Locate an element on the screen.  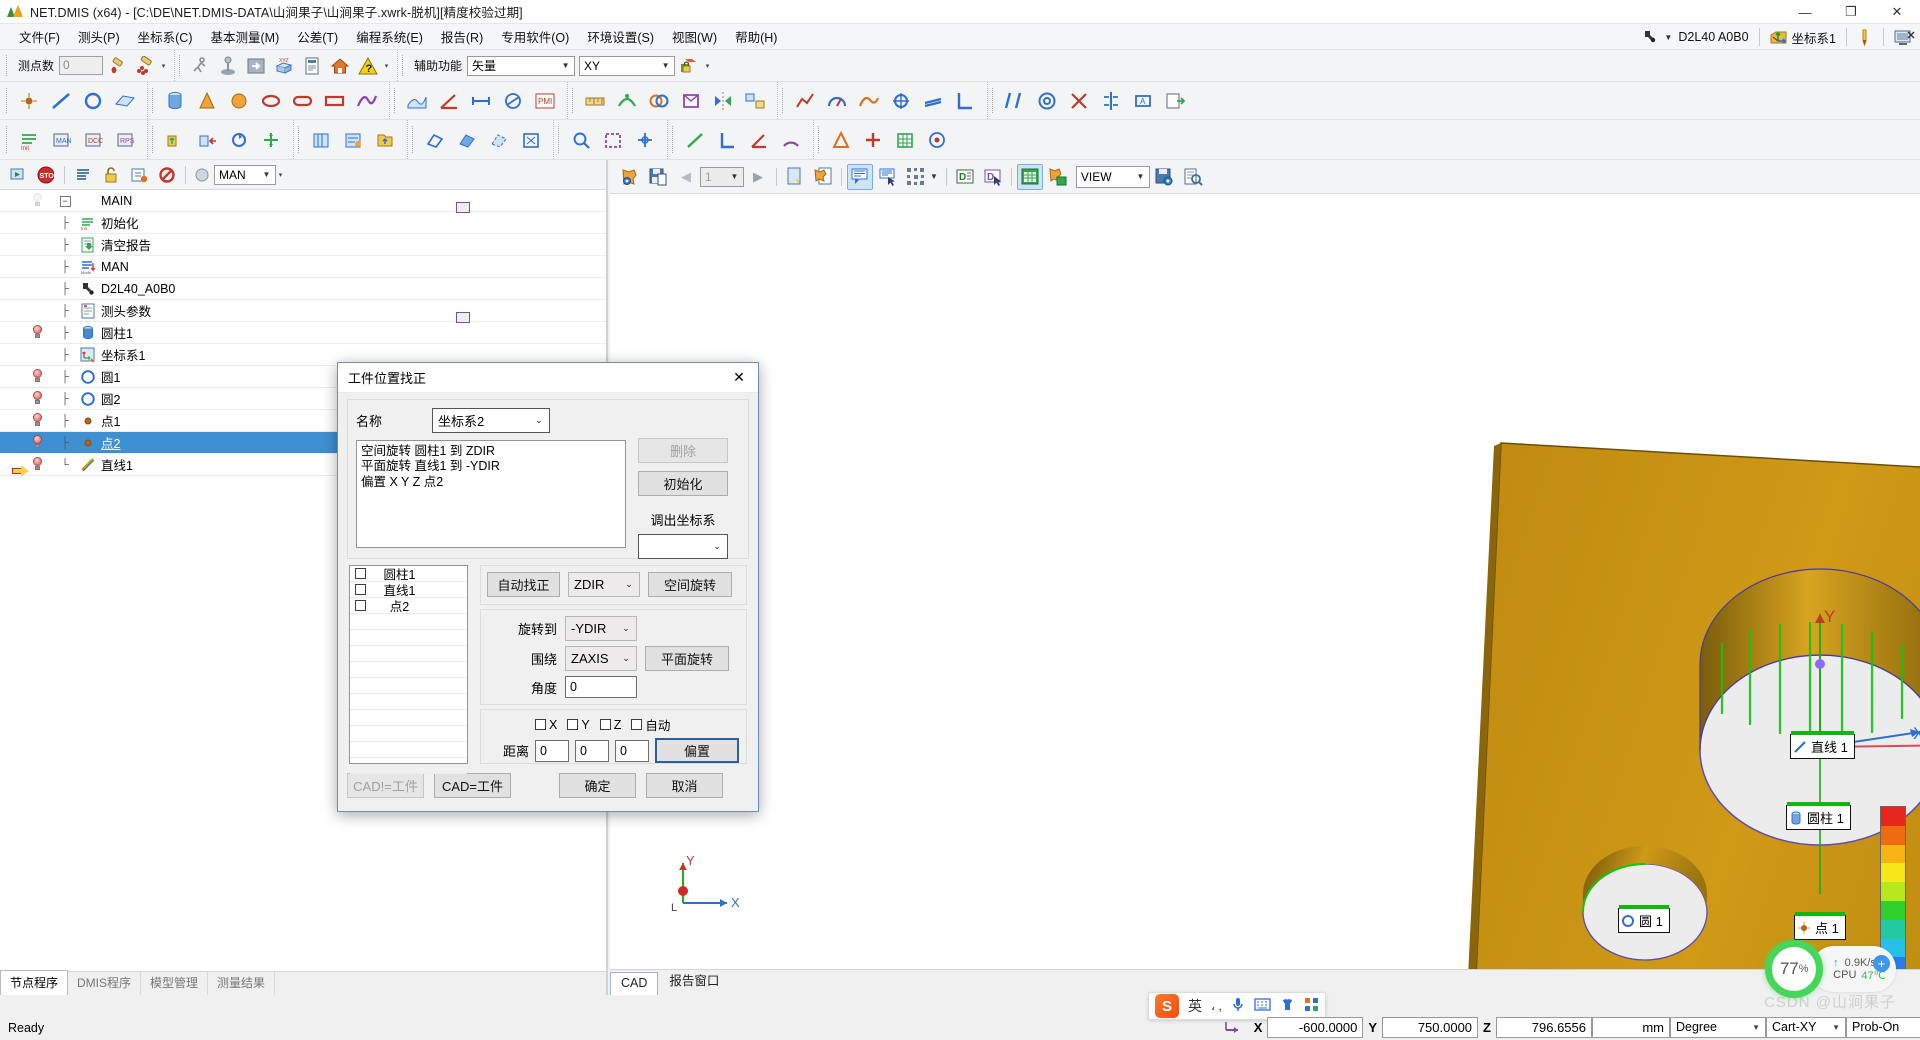
tri-tool-icon is located at coordinates (841, 140).